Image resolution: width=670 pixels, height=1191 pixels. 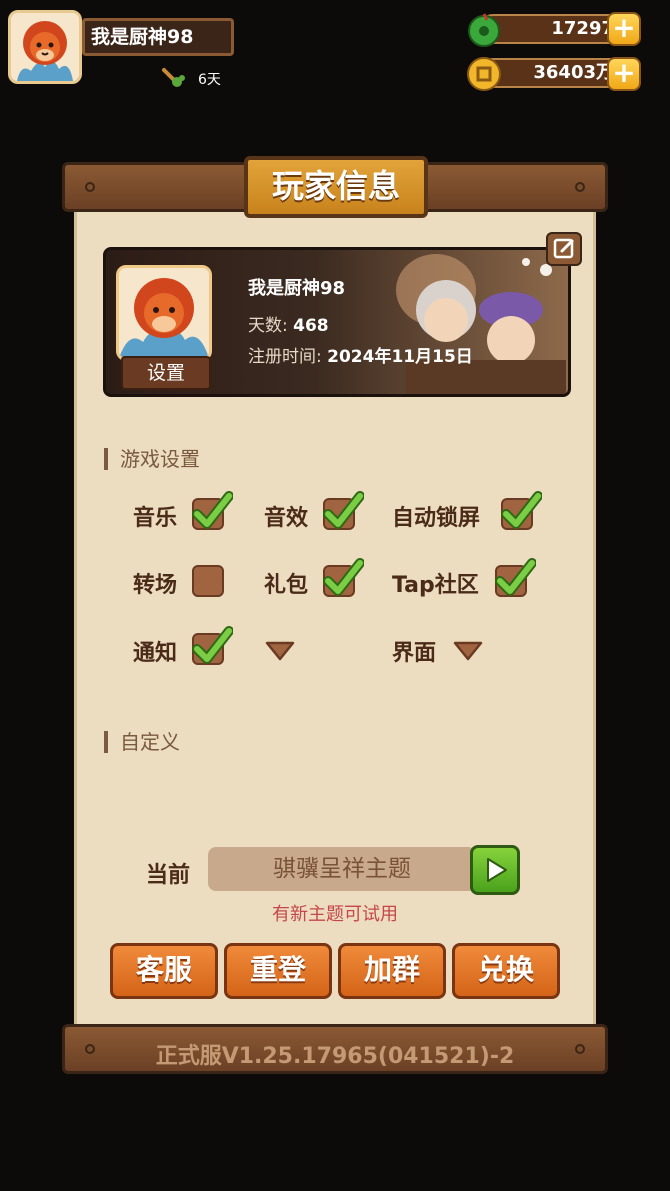 What do you see at coordinates (484, 74) in the screenshot?
I see `coin-icon` at bounding box center [484, 74].